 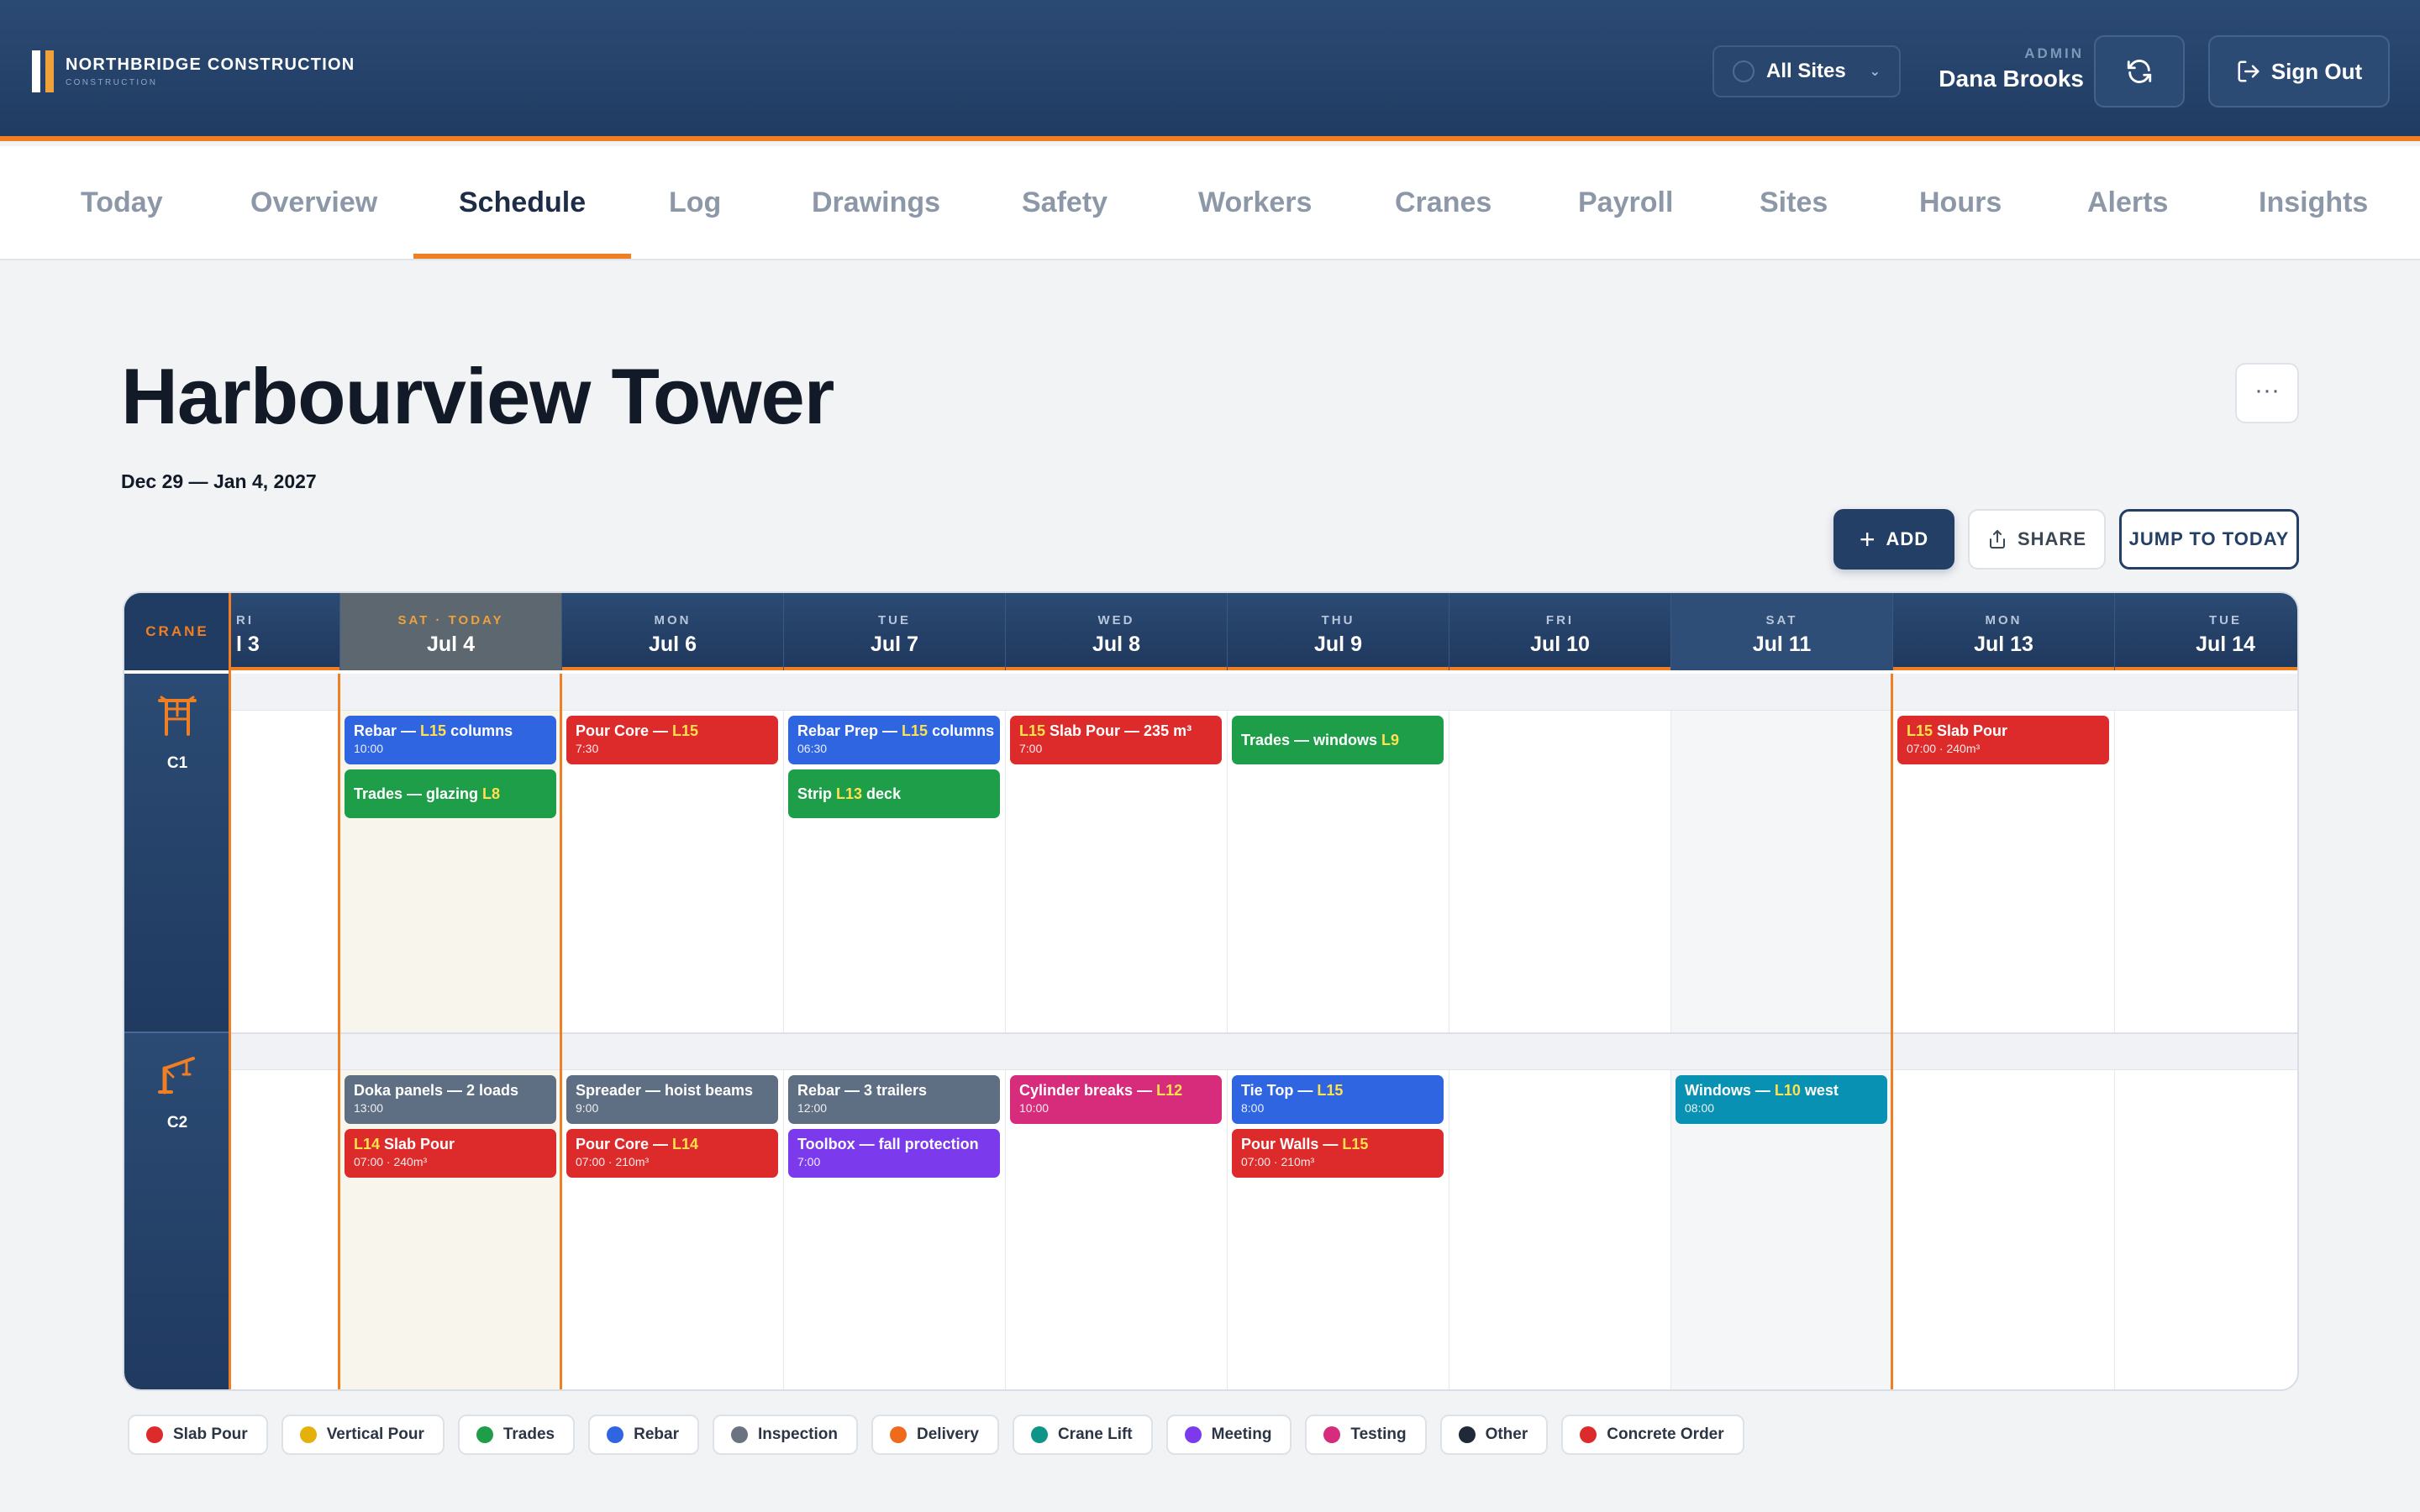 I want to click on more-options-button: ···, so click(x=2267, y=393).